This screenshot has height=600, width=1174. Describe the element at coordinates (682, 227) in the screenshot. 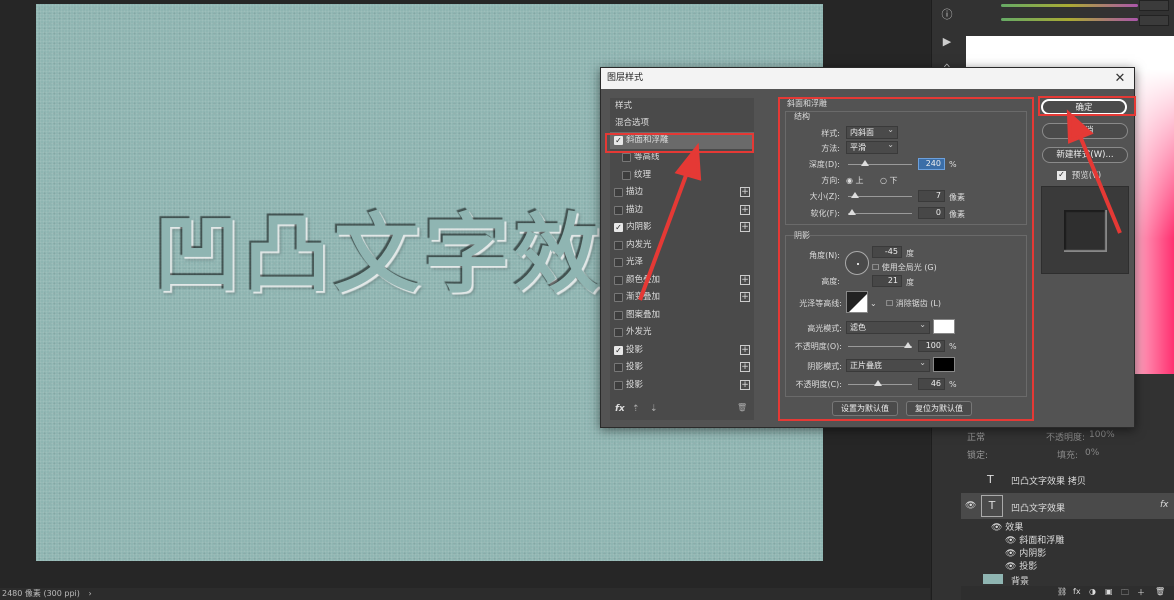

I see `style-list-item: ✓ 内阴影 +` at that location.